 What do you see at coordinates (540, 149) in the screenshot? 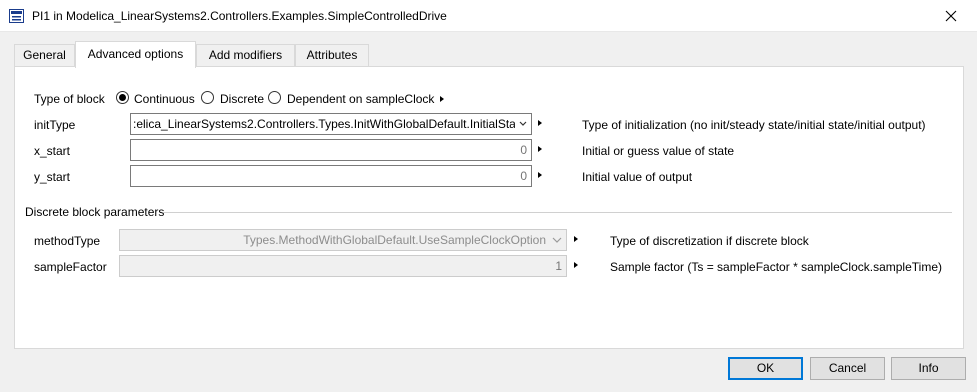
I see `x-start-menu-arrow-icon` at bounding box center [540, 149].